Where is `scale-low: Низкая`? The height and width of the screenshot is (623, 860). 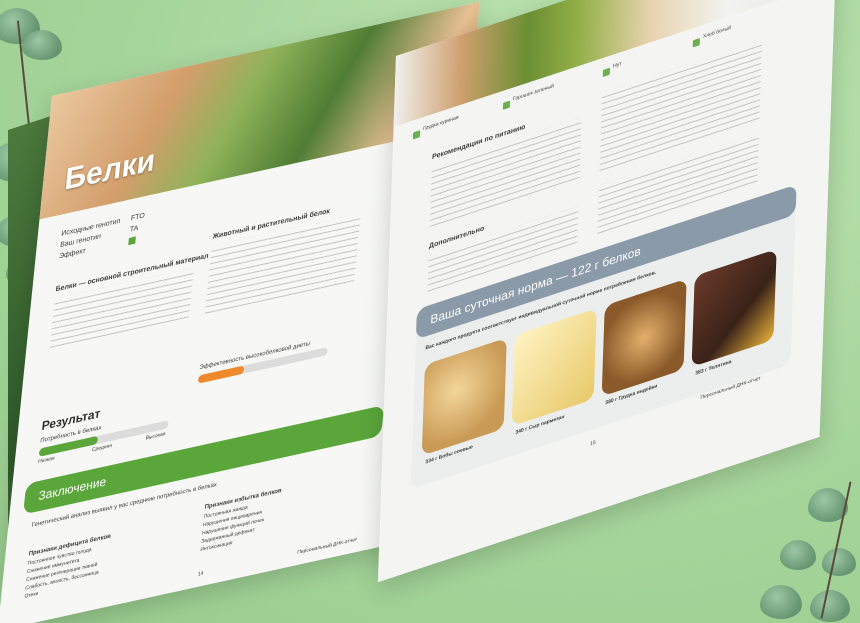 scale-low: Низкая is located at coordinates (46, 460).